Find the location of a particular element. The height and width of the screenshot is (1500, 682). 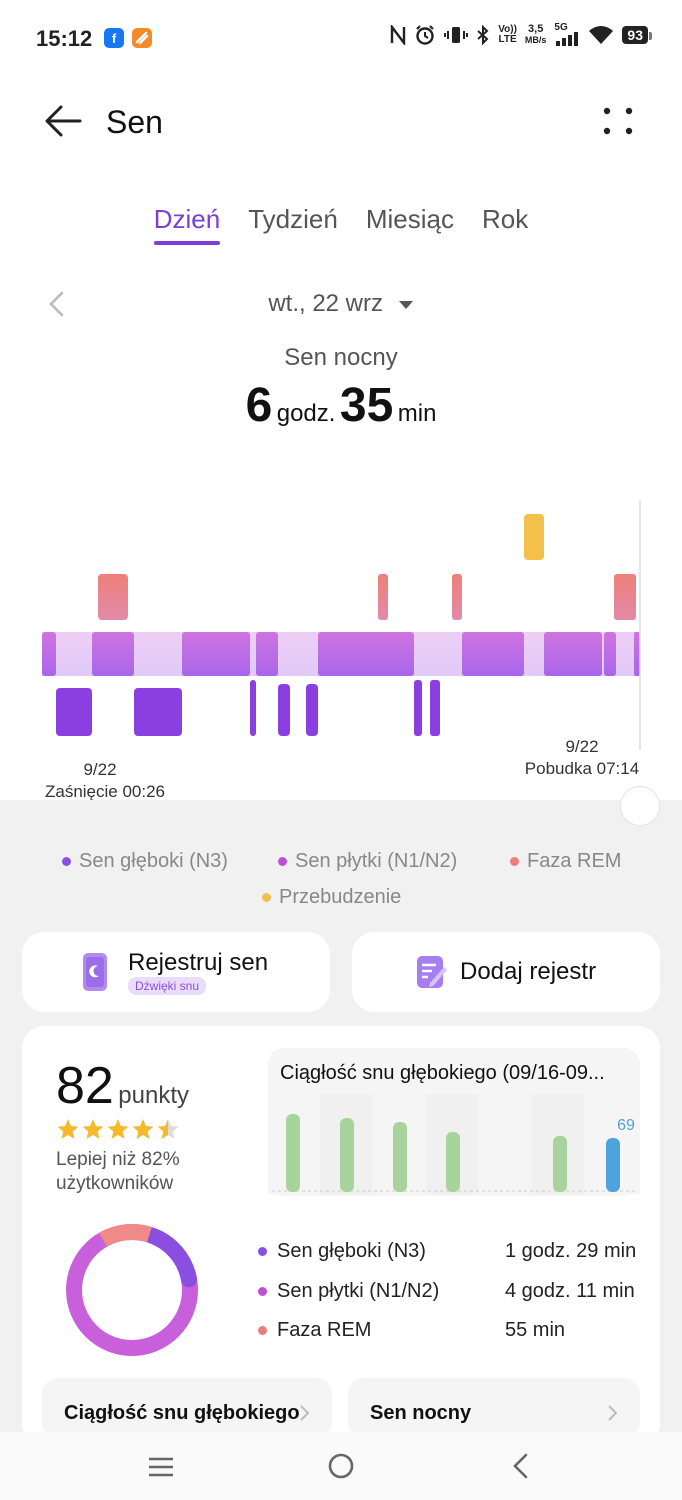

record-sleep-button: Rejestruj sen Dźwięki snu is located at coordinates (176, 972).